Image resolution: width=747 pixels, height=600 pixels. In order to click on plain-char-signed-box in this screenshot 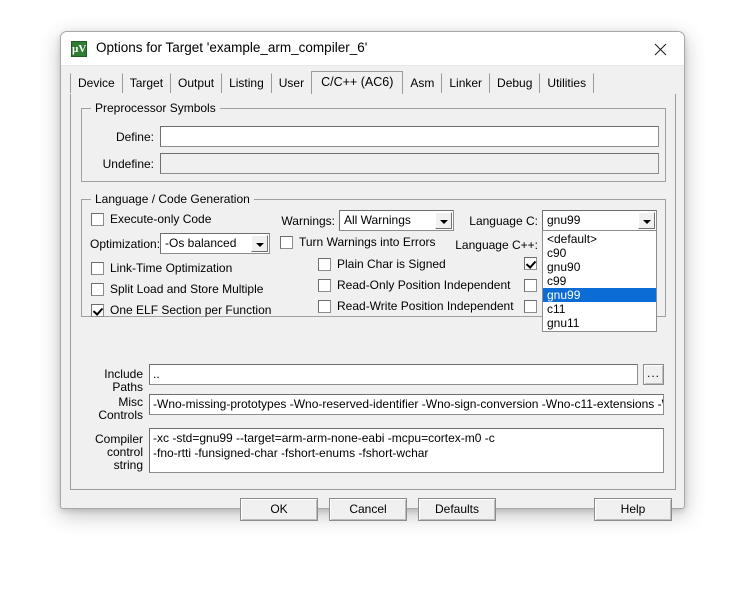, I will do `click(324, 264)`.